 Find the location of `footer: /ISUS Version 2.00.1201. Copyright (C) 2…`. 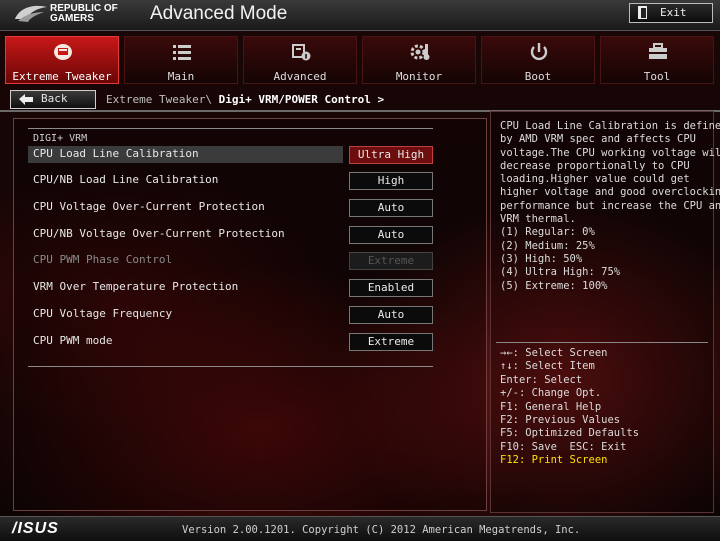

footer: /ISUS Version 2.00.1201. Copyright (C) 2… is located at coordinates (360, 528).